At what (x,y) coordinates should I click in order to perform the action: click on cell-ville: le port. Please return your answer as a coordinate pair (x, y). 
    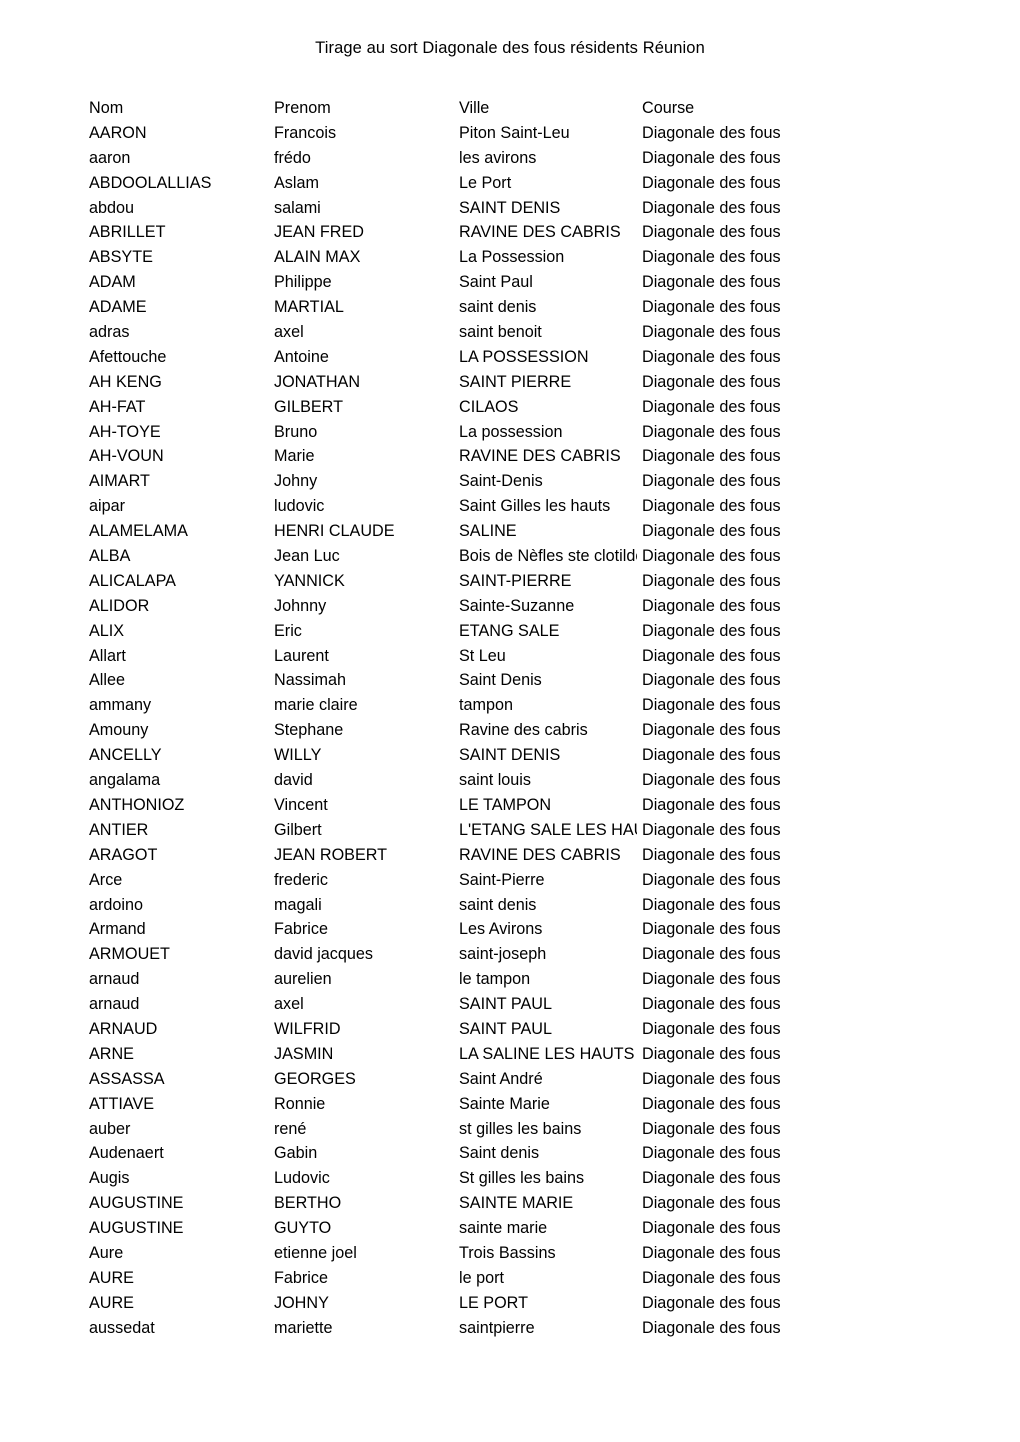
    Looking at the image, I should click on (481, 1277).